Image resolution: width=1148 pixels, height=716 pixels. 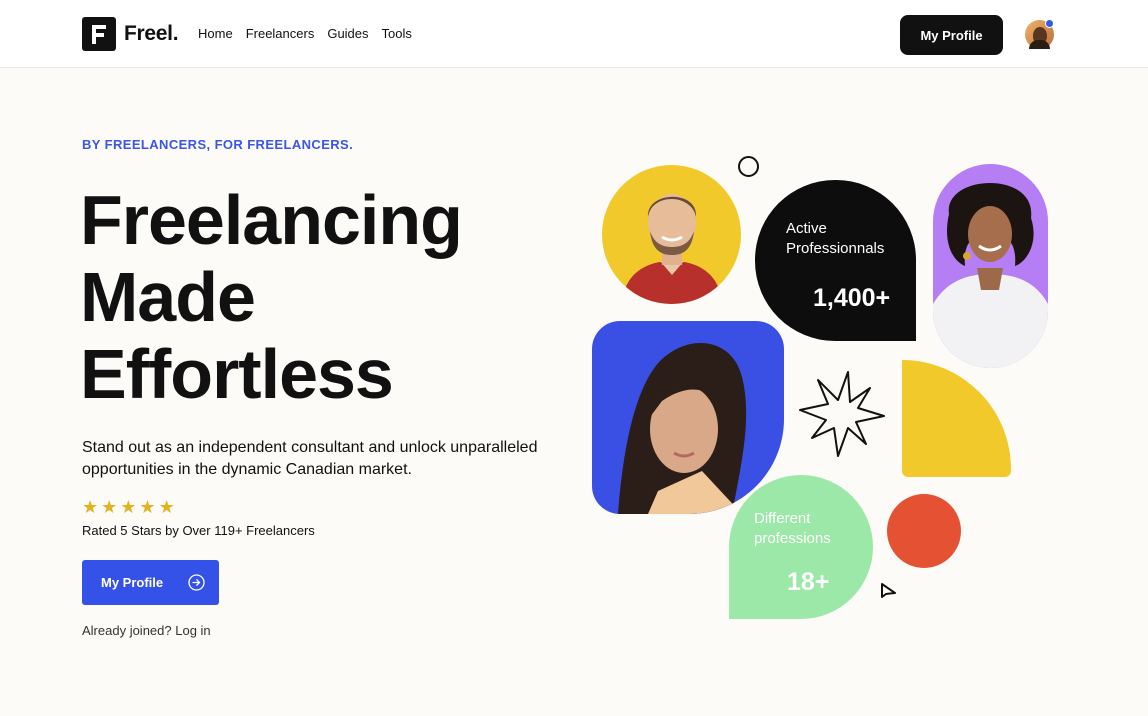 I want to click on headline-line-2: Made, so click(x=168, y=297).